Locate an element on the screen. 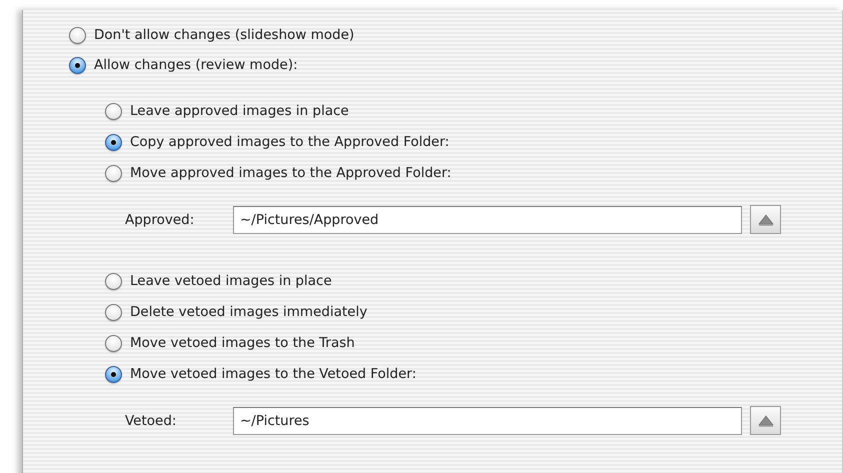 Image resolution: width=843 pixels, height=473 pixels. radio-option: Don't allow changes (slideshow mode) is located at coordinates (455, 35).